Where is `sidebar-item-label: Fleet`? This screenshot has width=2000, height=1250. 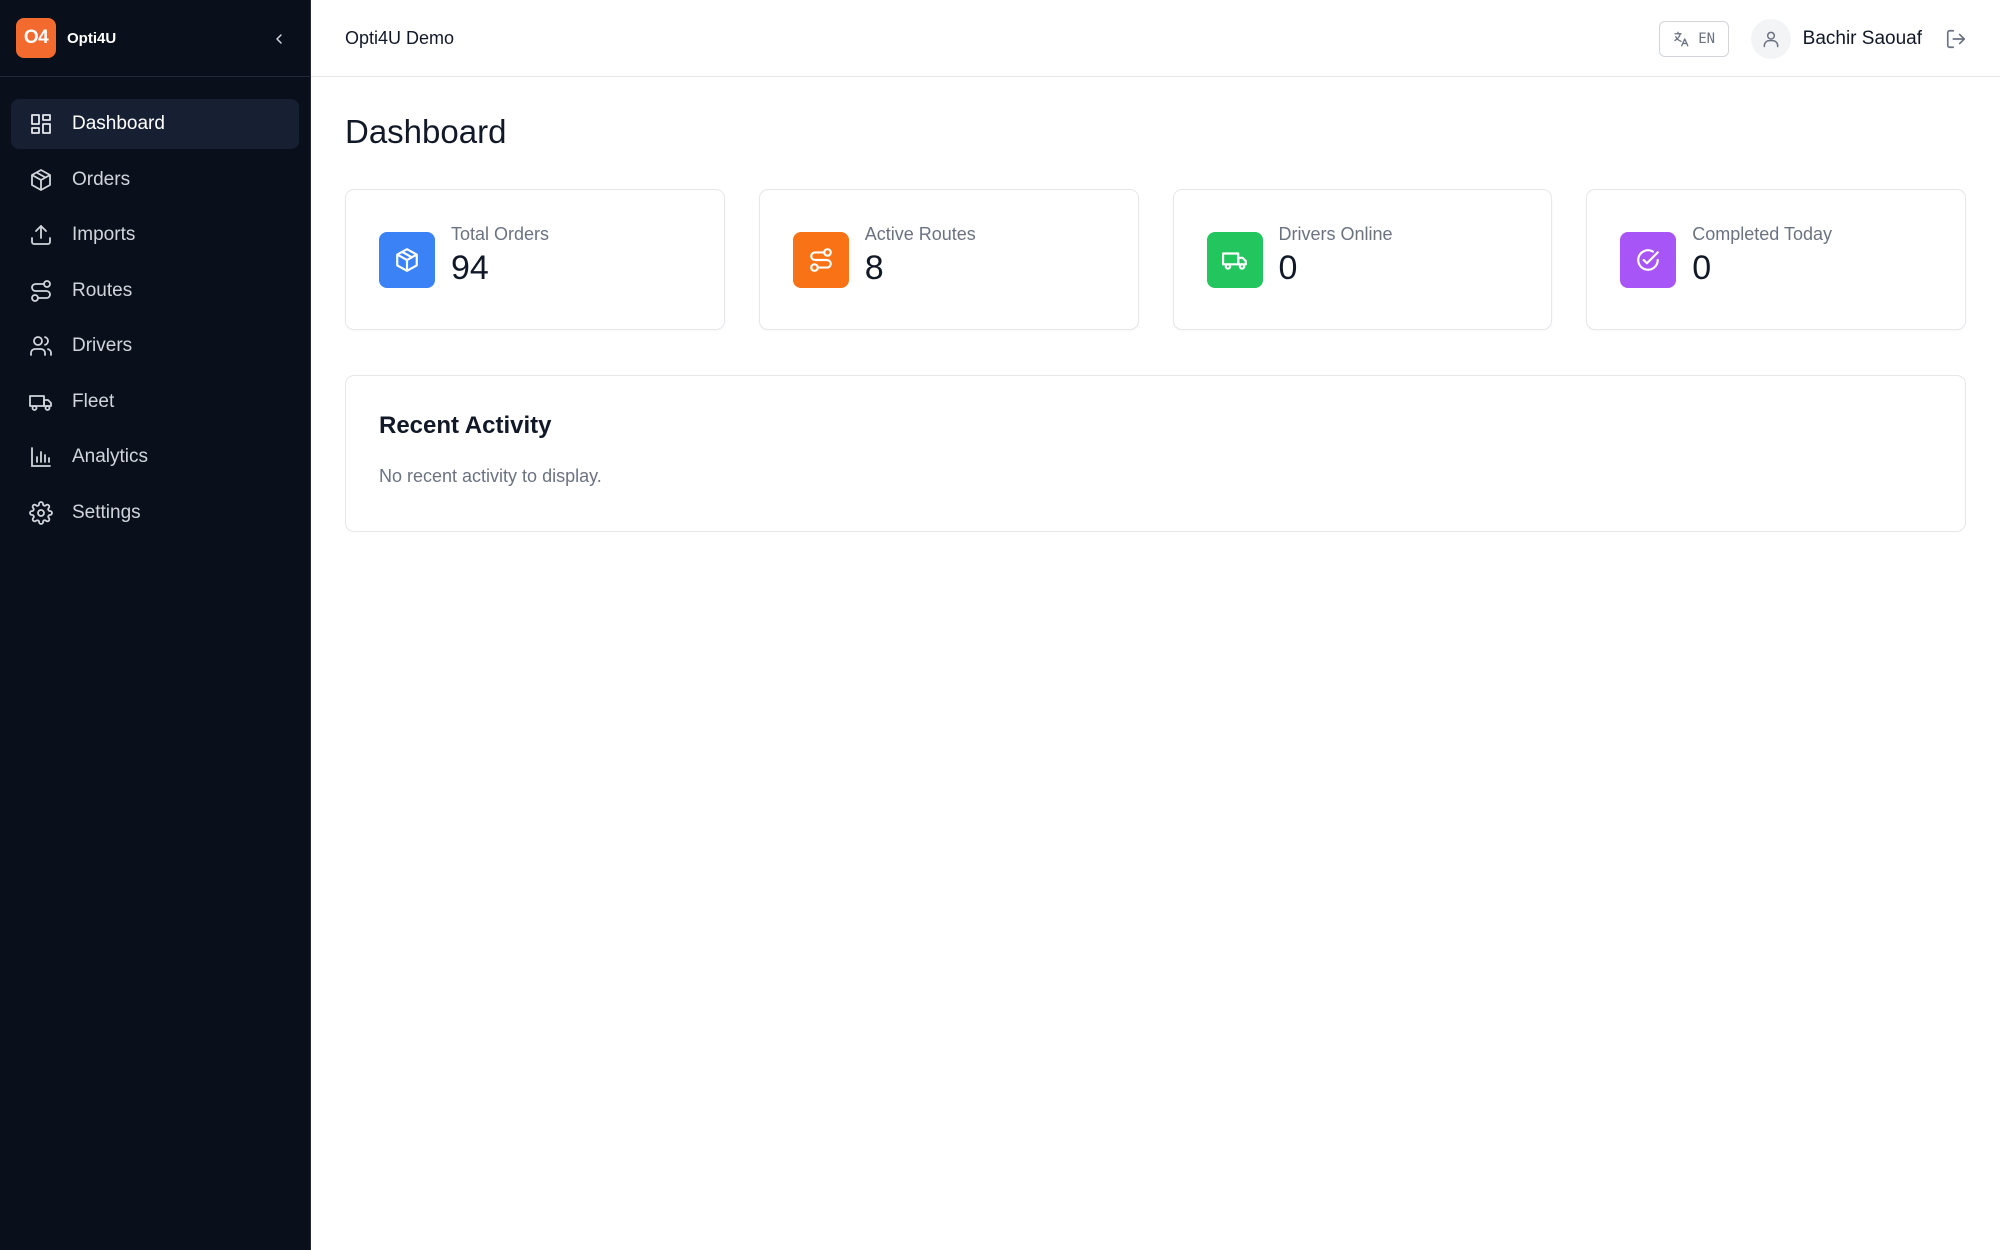
sidebar-item-label: Fleet is located at coordinates (93, 401).